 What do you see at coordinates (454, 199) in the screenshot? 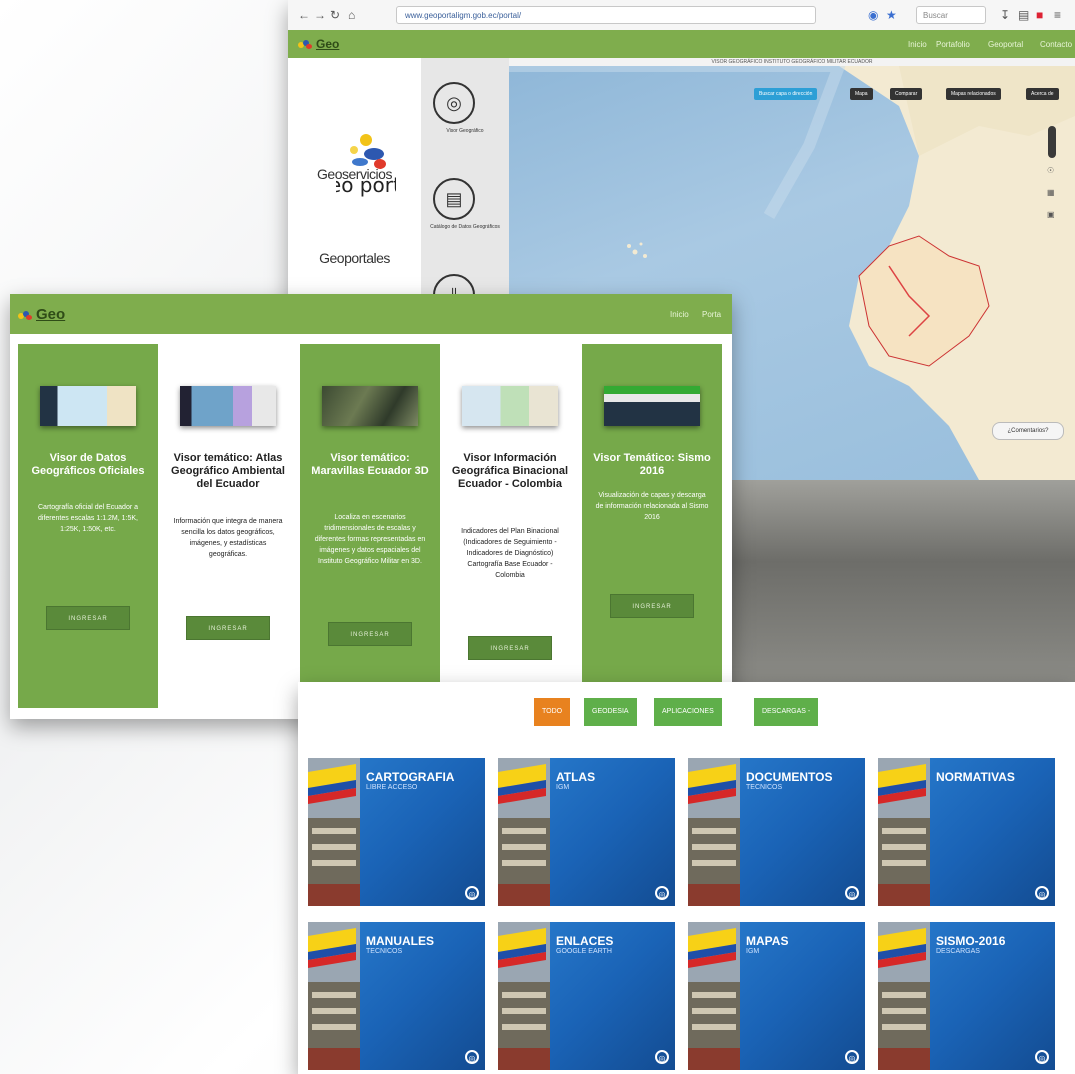
I see `catalog-list-icon: ▤` at bounding box center [454, 199].